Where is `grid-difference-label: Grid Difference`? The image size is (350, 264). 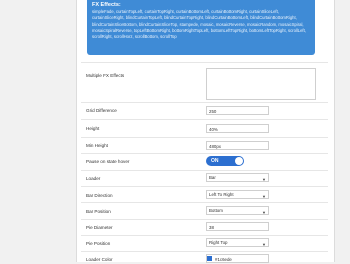
grid-difference-label: Grid Difference is located at coordinates (101, 110).